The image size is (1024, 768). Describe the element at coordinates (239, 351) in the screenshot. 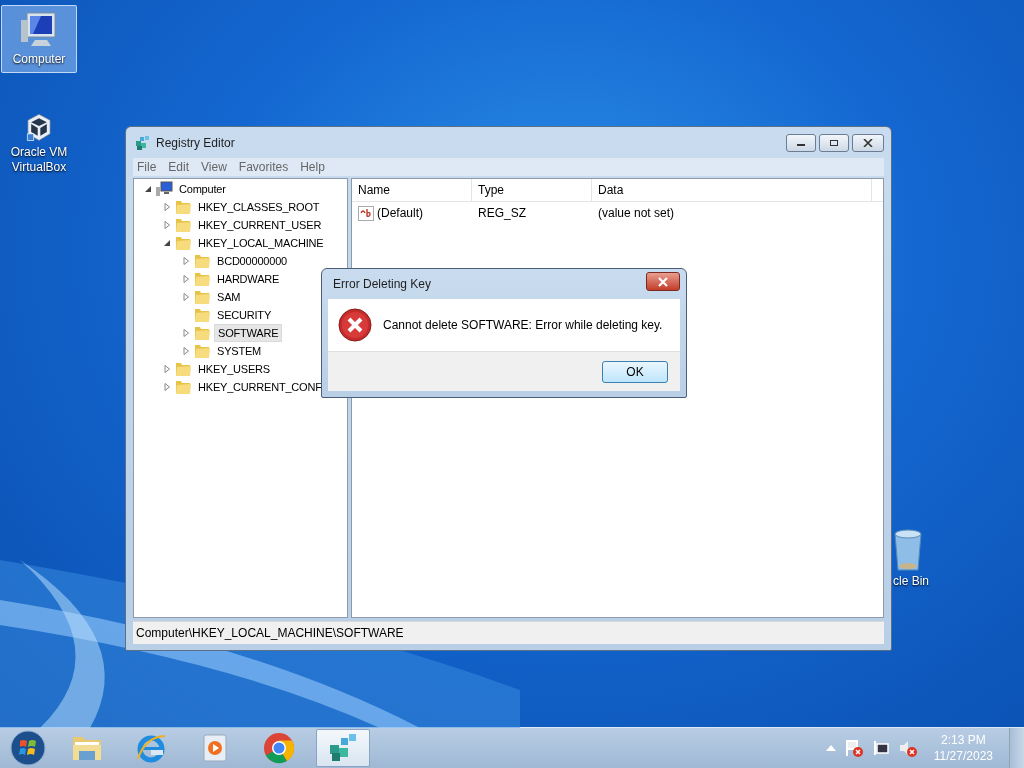

I see `tree-item: SYSTEM` at that location.